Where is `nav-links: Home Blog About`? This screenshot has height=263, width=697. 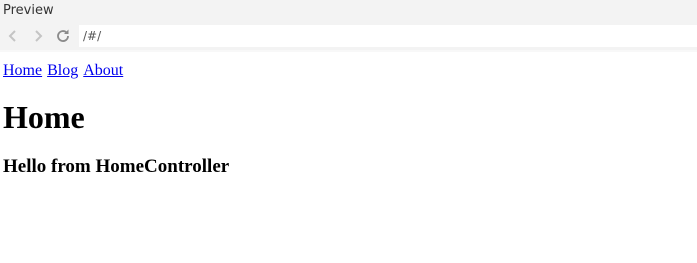 nav-links: Home Blog About is located at coordinates (348, 71).